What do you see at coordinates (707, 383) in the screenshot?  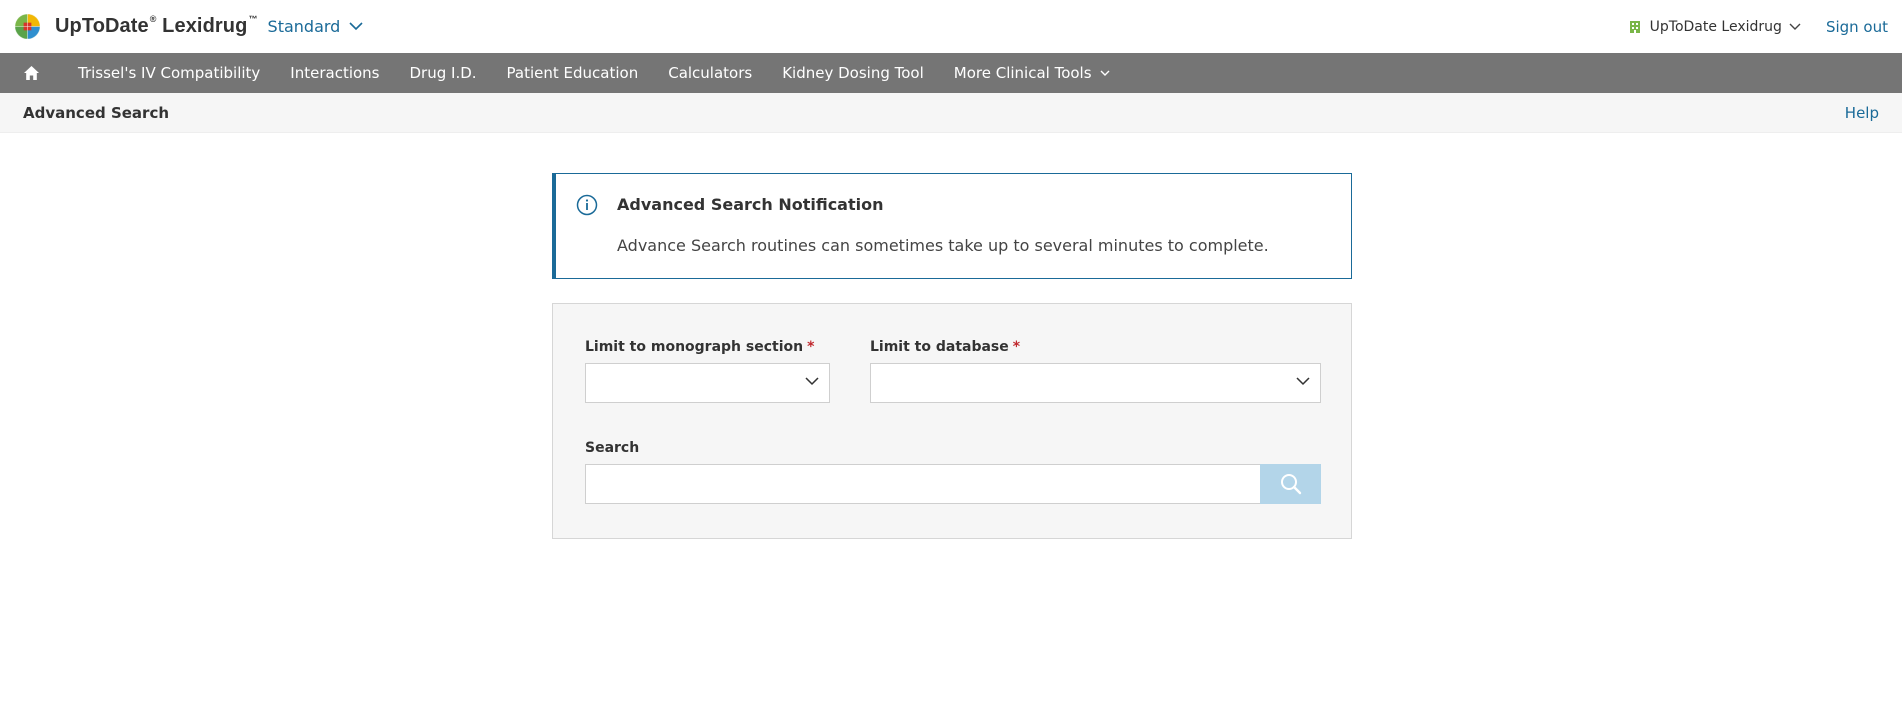 I see `monograph-section-select` at bounding box center [707, 383].